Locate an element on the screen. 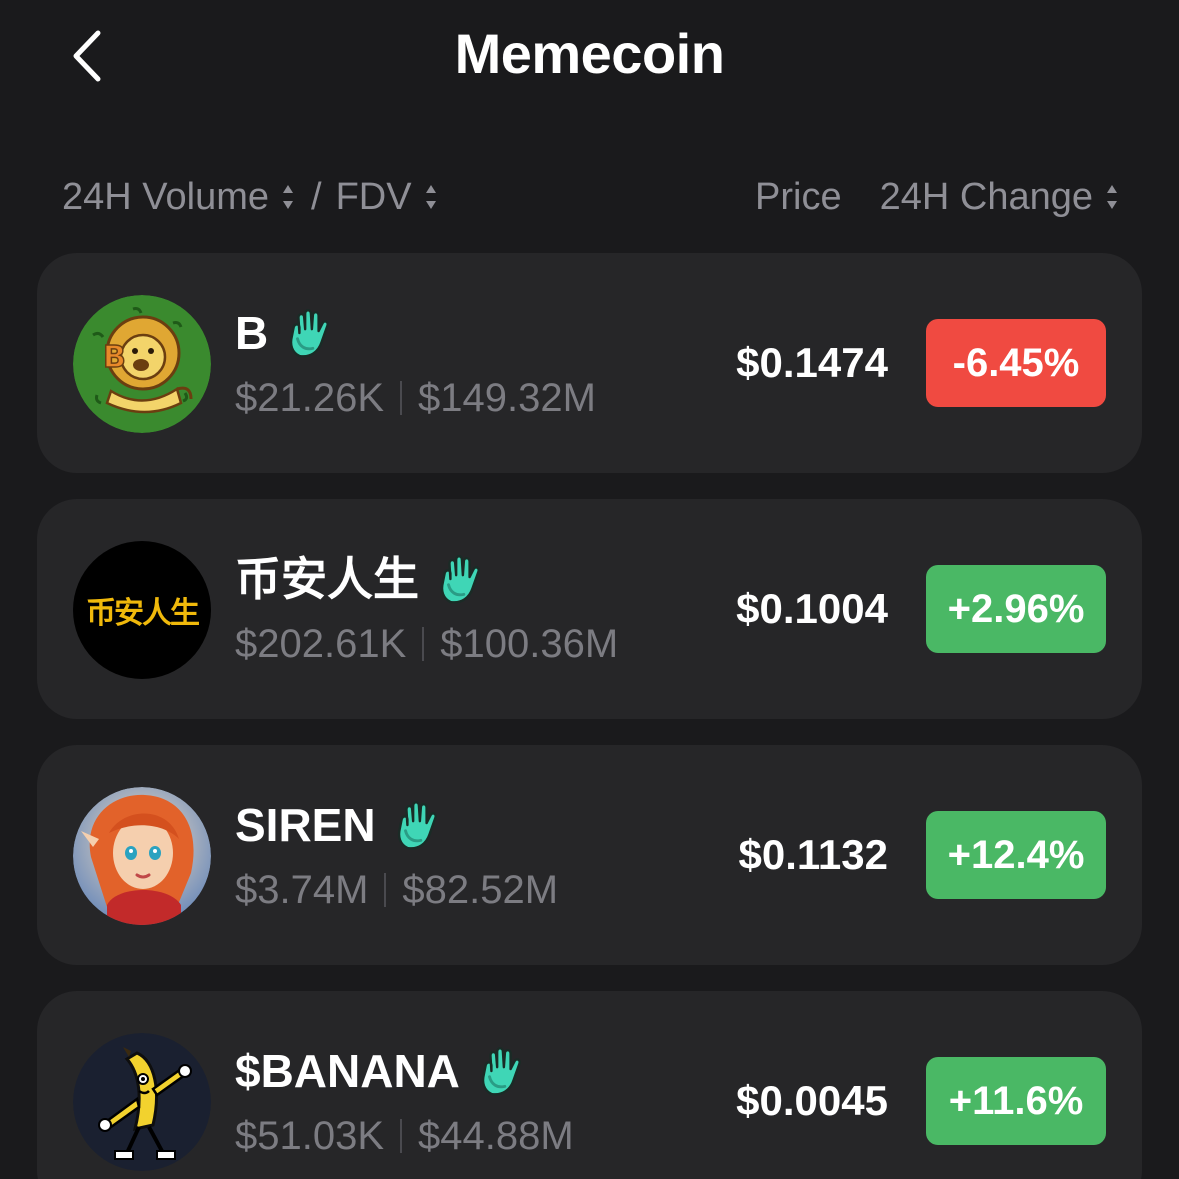  coin-name-row: SIREN is located at coordinates (337, 825).